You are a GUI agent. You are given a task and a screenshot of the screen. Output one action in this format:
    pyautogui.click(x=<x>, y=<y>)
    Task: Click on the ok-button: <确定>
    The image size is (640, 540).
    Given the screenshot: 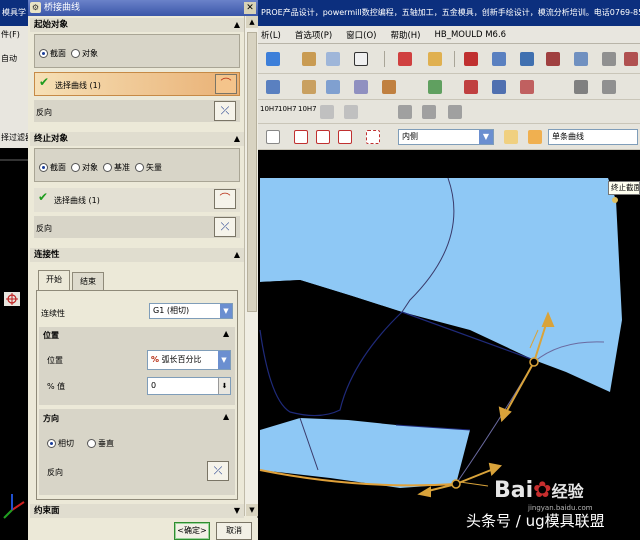 What is the action you would take?
    pyautogui.click(x=192, y=531)
    